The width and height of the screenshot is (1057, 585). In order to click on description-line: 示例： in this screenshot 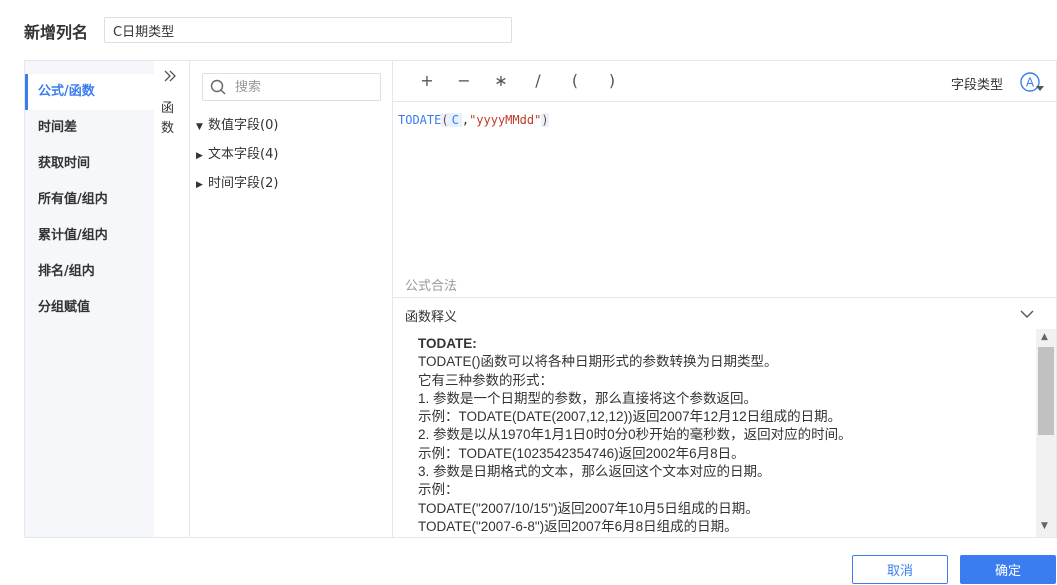, I will do `click(438, 490)`.